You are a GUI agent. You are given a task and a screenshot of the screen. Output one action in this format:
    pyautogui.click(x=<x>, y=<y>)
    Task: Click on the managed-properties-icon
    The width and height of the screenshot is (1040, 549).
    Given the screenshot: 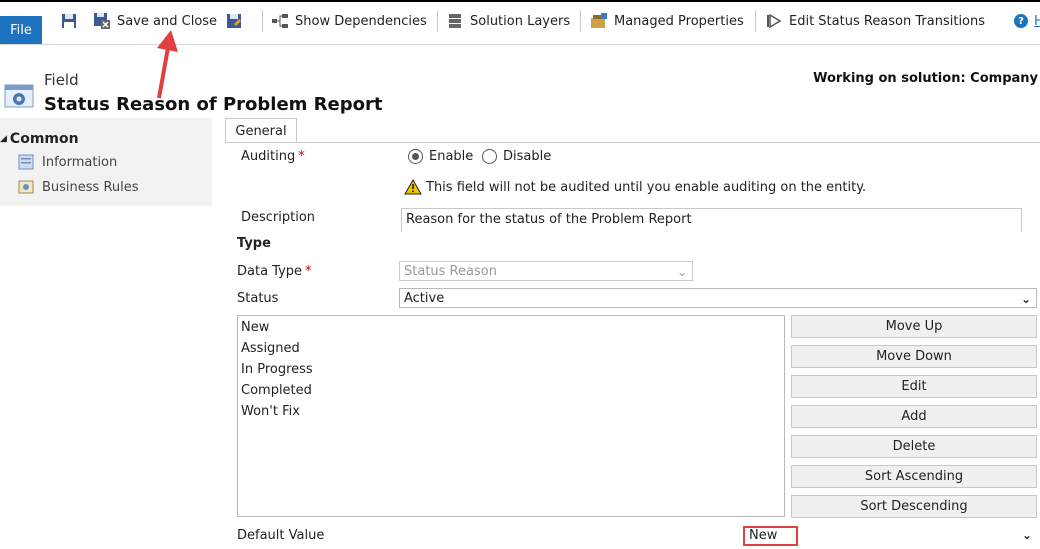 What is the action you would take?
    pyautogui.click(x=599, y=20)
    